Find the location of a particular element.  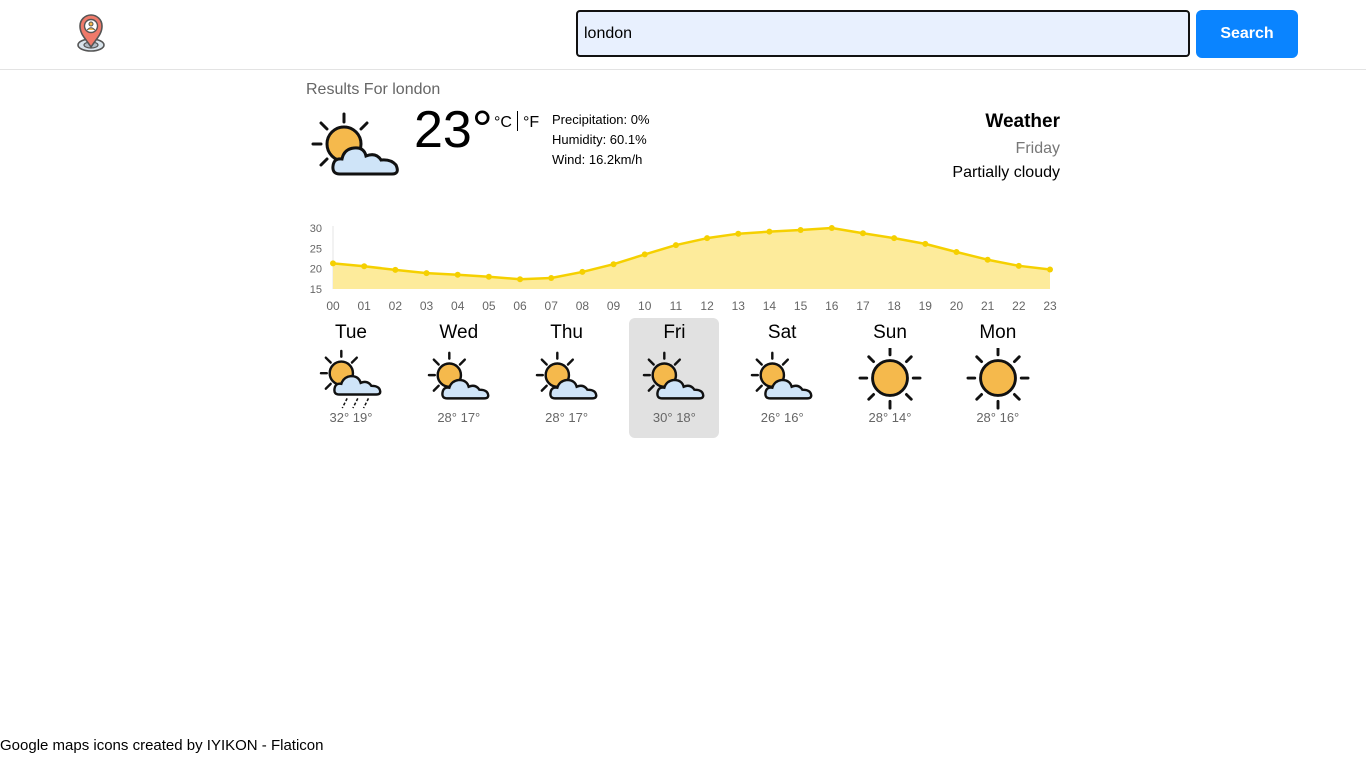

x-tick-label: 01 is located at coordinates (364, 306).